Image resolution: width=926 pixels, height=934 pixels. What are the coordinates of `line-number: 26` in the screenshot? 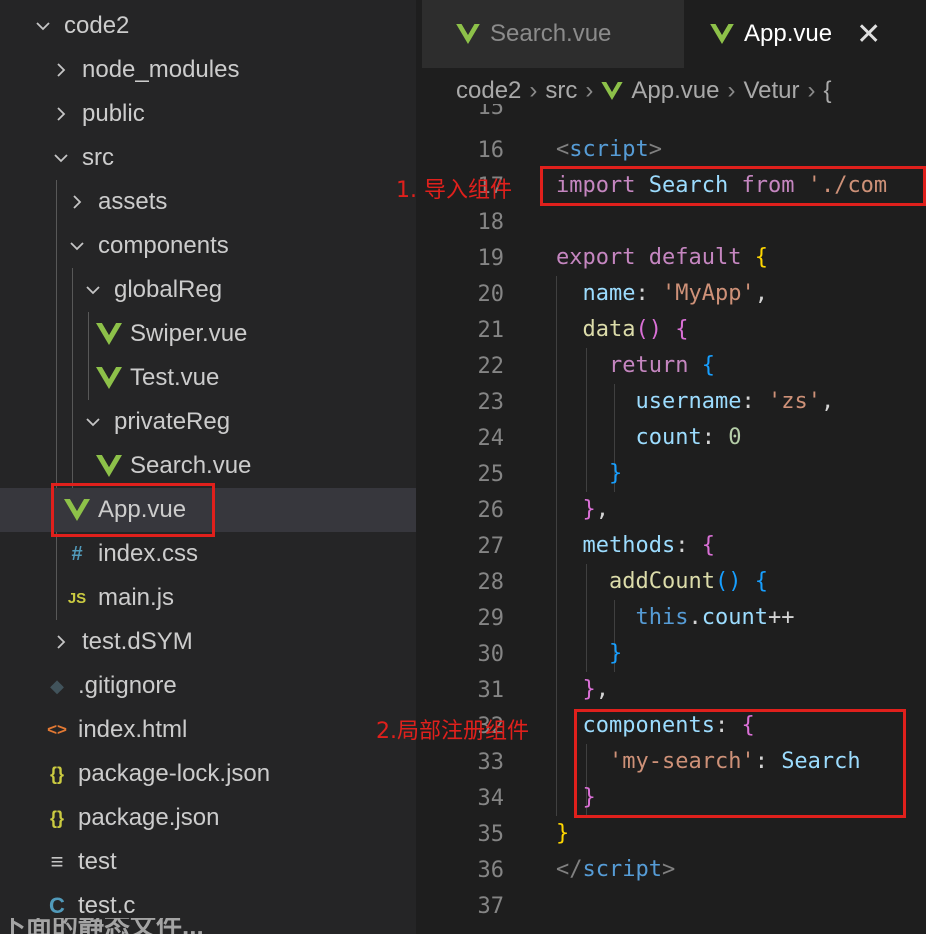 It's located at (491, 510).